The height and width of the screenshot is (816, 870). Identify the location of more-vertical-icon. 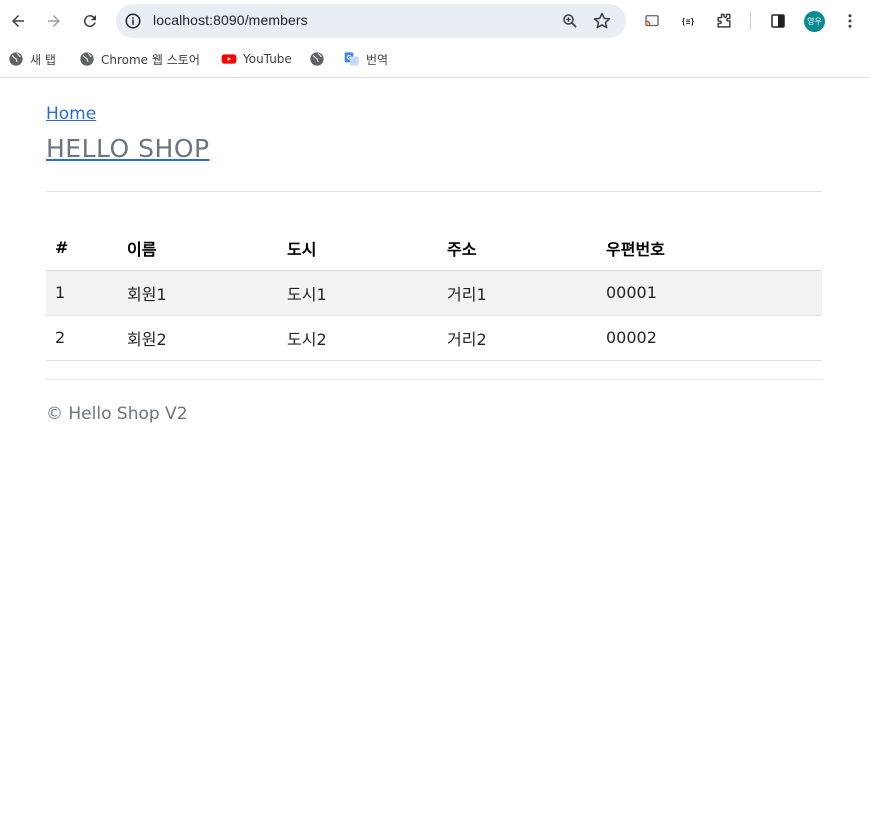
(850, 21).